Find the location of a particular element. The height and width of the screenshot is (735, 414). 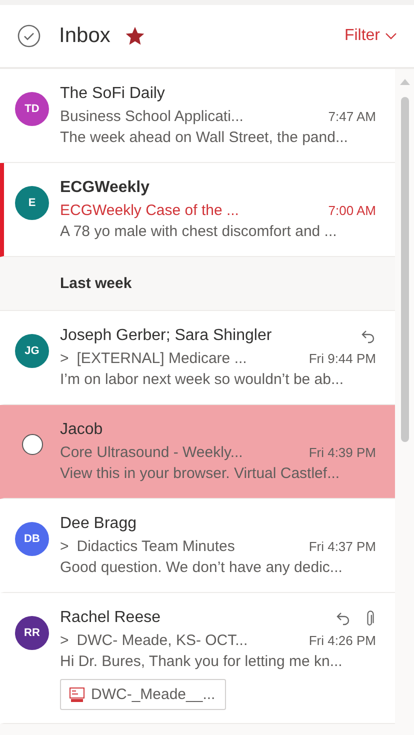

sender-name: Joseph Gerber; Sara Shingler is located at coordinates (166, 336).